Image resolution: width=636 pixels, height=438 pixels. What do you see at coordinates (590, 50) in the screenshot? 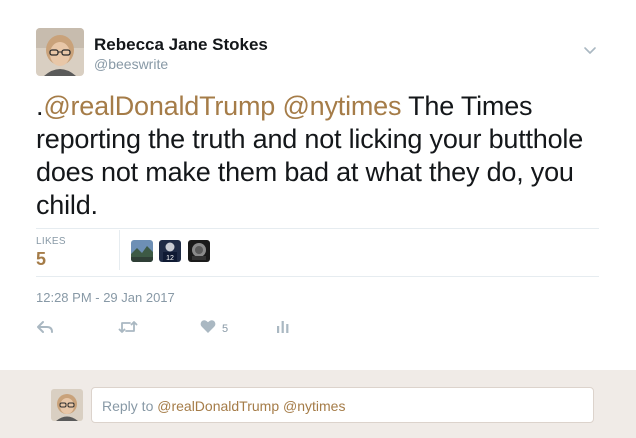
I see `chevron-down-icon` at bounding box center [590, 50].